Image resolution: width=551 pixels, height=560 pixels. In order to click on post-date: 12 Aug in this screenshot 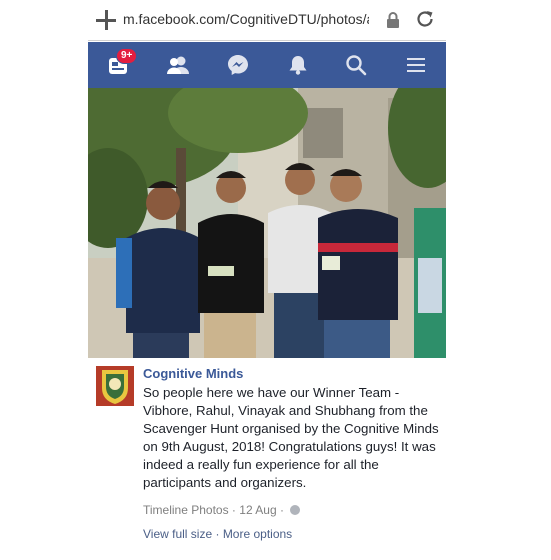, I will do `click(257, 510)`.